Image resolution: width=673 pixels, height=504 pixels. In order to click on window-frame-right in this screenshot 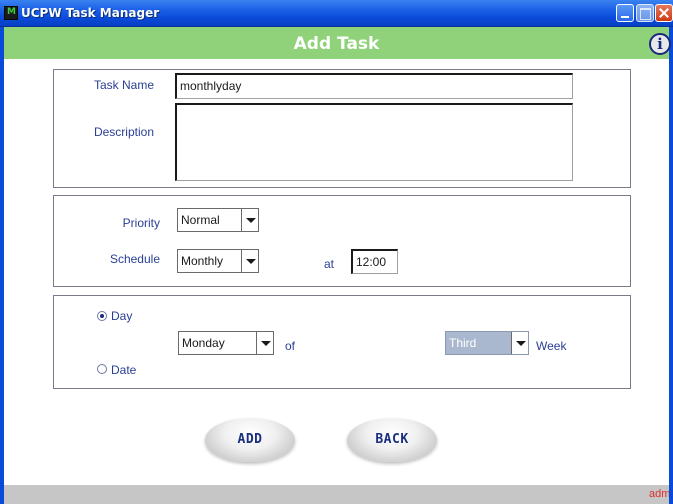, I will do `click(671, 265)`.